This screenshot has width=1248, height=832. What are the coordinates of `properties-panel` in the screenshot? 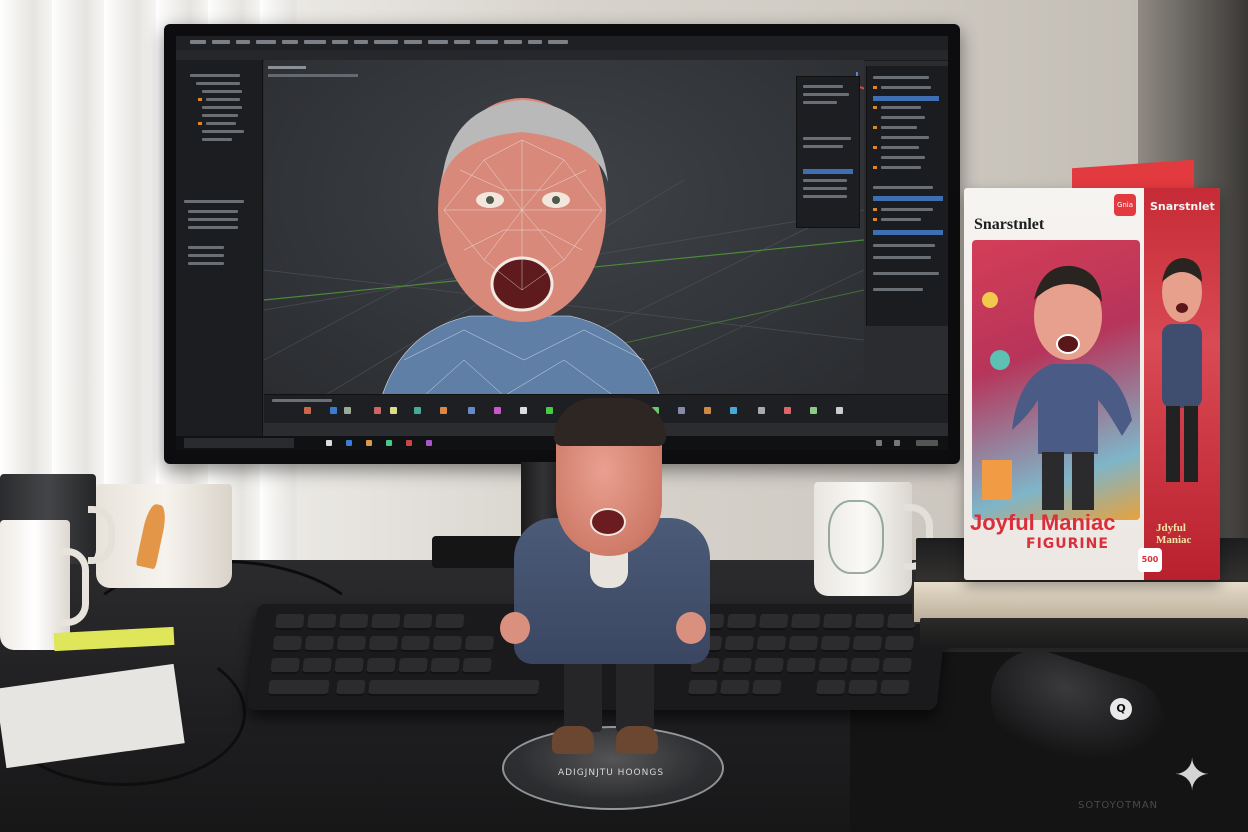 It's located at (907, 196).